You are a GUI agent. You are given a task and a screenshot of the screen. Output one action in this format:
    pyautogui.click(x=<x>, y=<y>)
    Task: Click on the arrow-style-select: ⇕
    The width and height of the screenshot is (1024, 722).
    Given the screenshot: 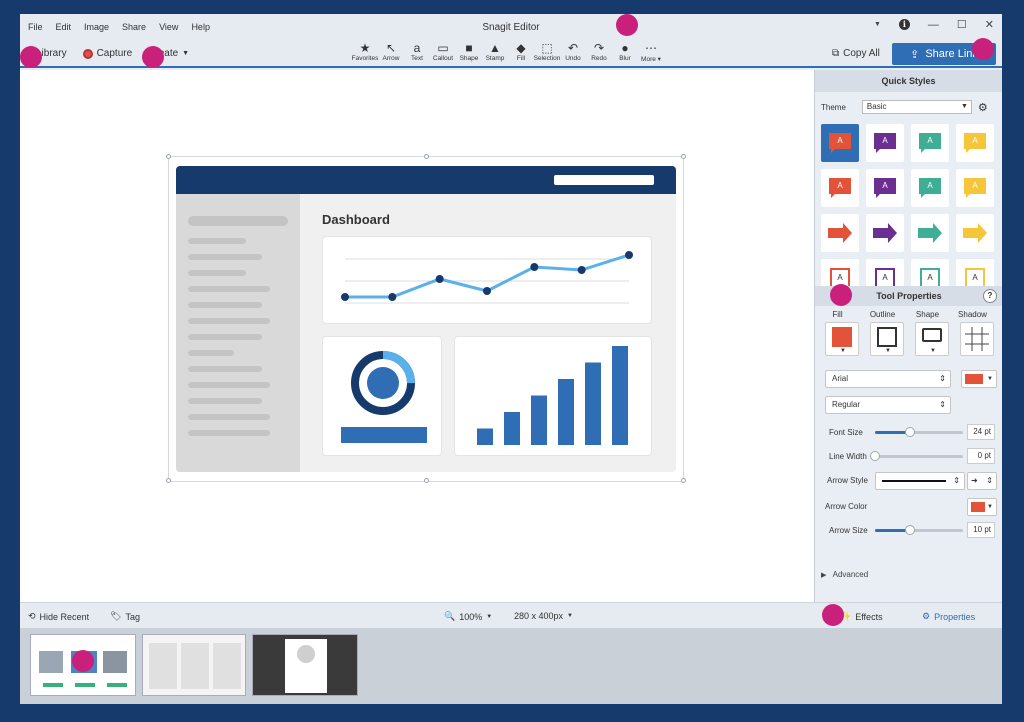 What is the action you would take?
    pyautogui.click(x=920, y=481)
    